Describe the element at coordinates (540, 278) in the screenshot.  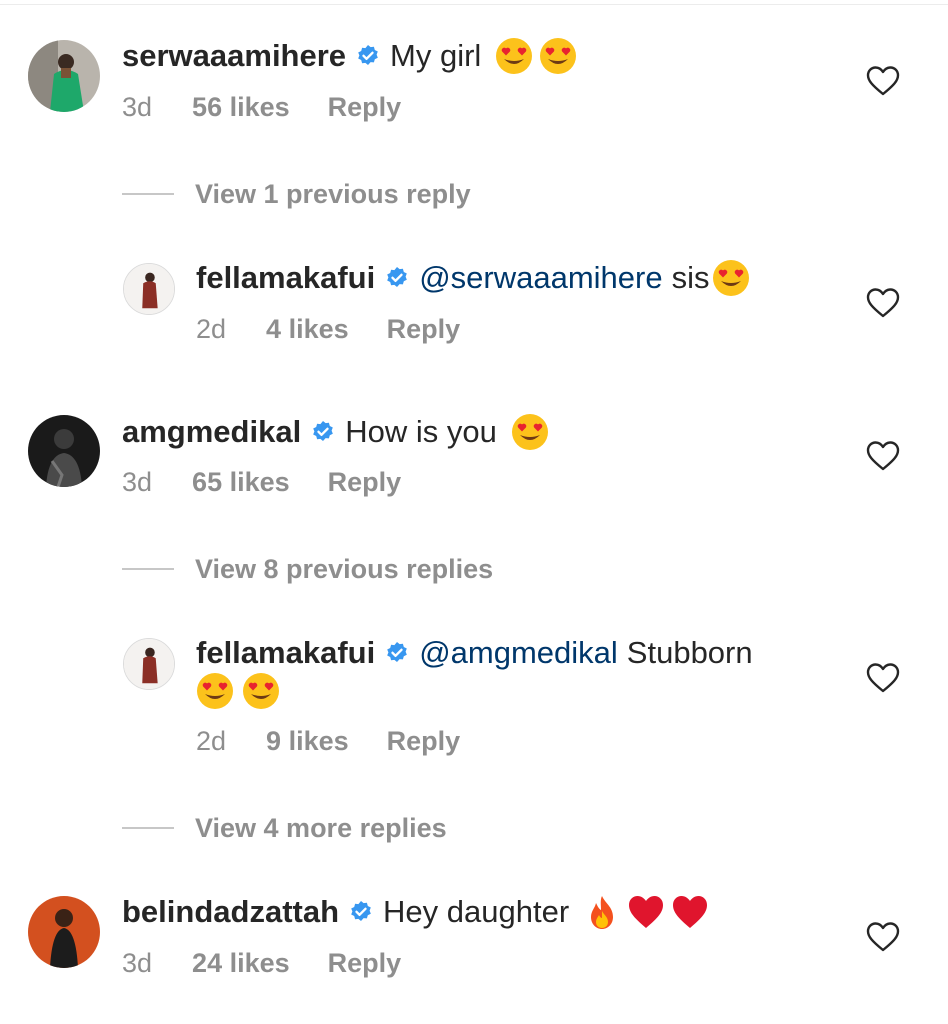
I see `mention-link: @serwaaamihere` at that location.